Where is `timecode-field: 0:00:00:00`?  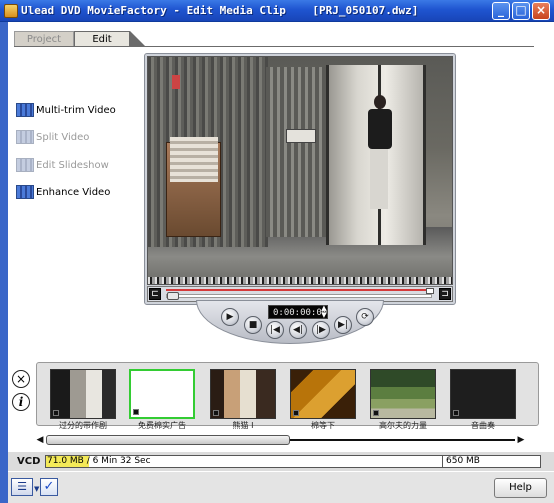
timecode-field: 0:00:00:00 is located at coordinates (298, 312).